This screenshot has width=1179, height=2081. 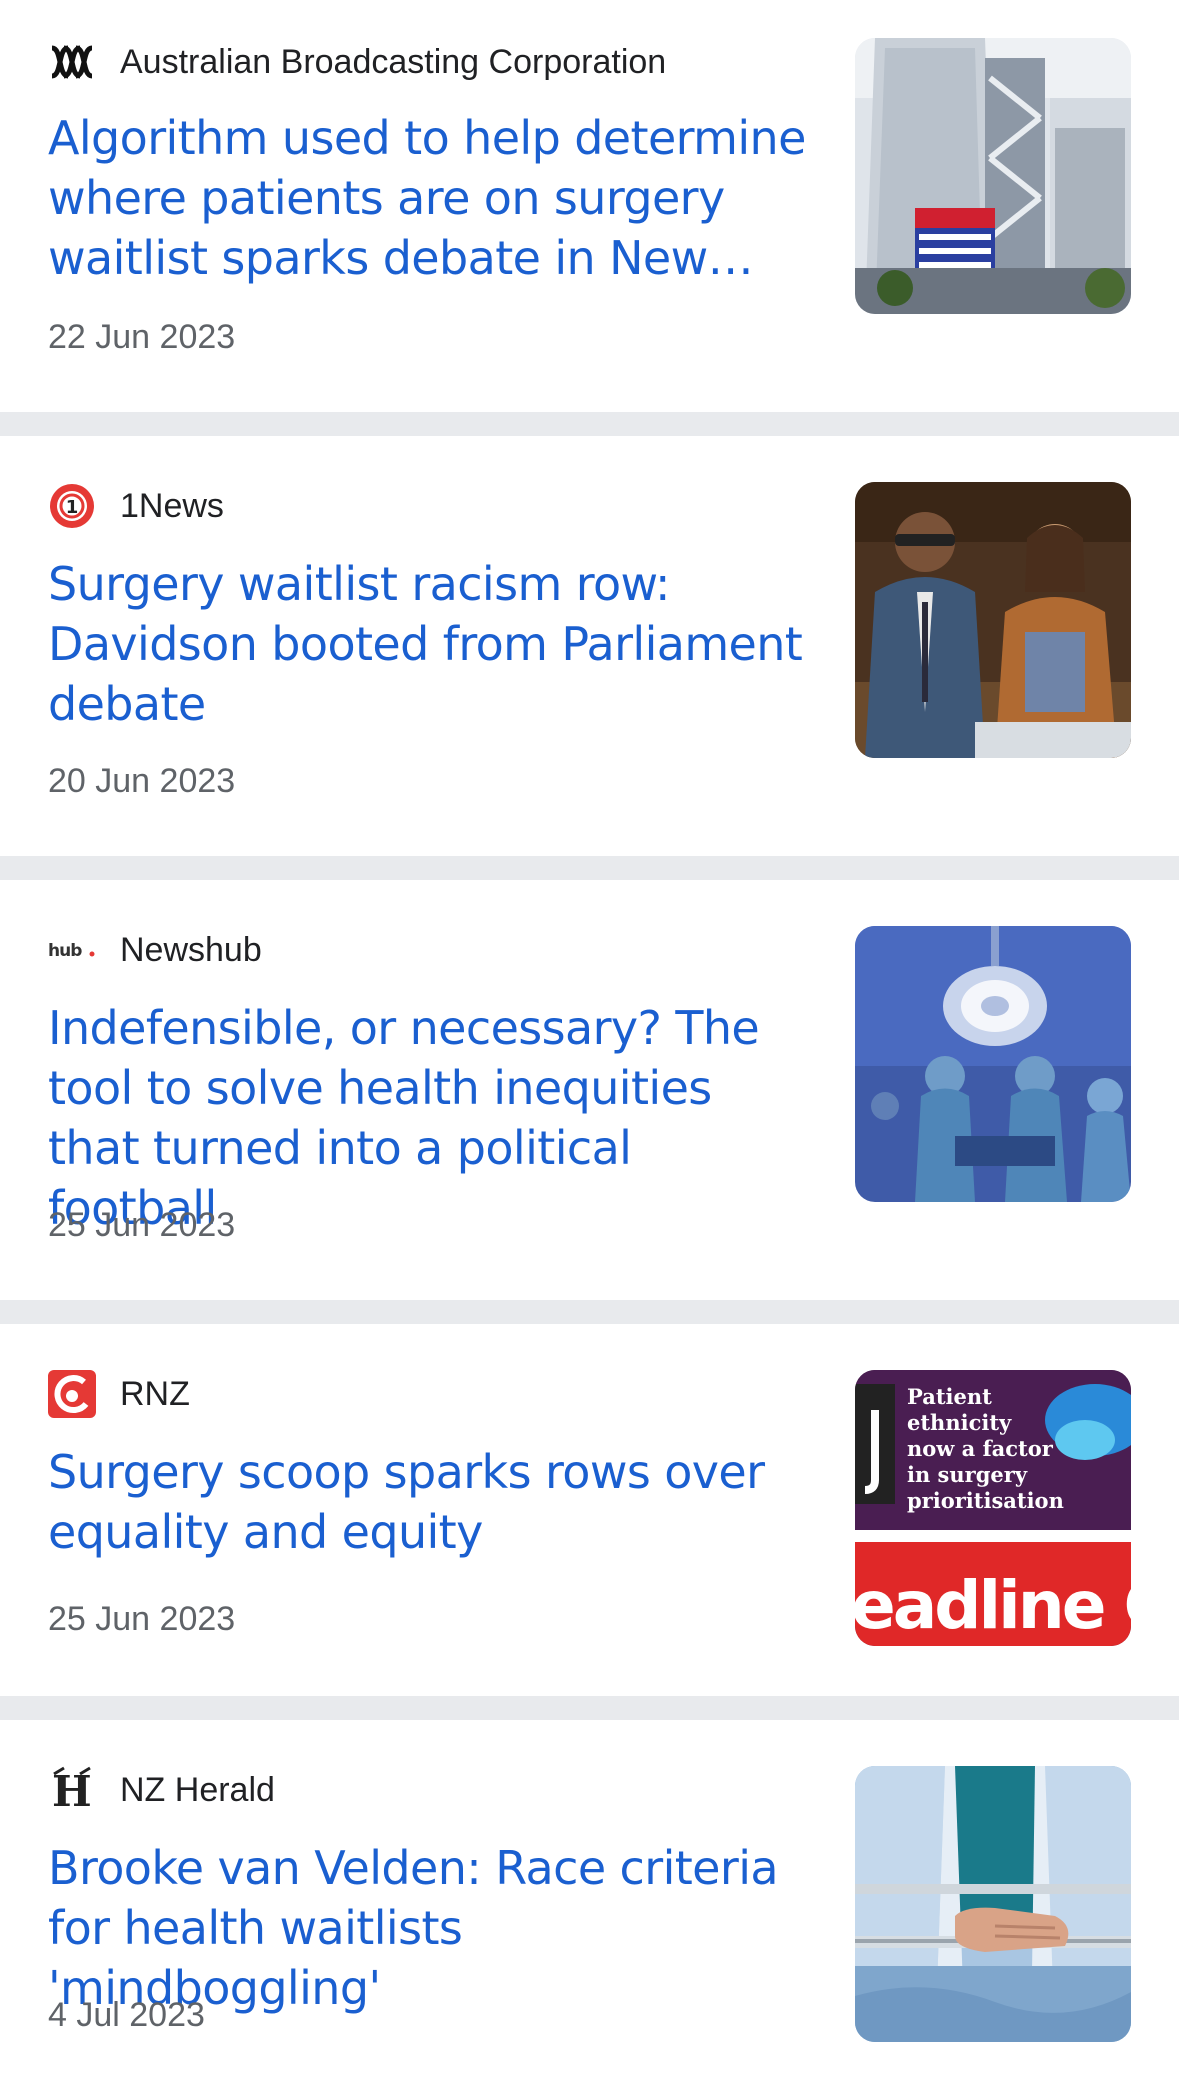 What do you see at coordinates (993, 176) in the screenshot?
I see `hospital-building-image` at bounding box center [993, 176].